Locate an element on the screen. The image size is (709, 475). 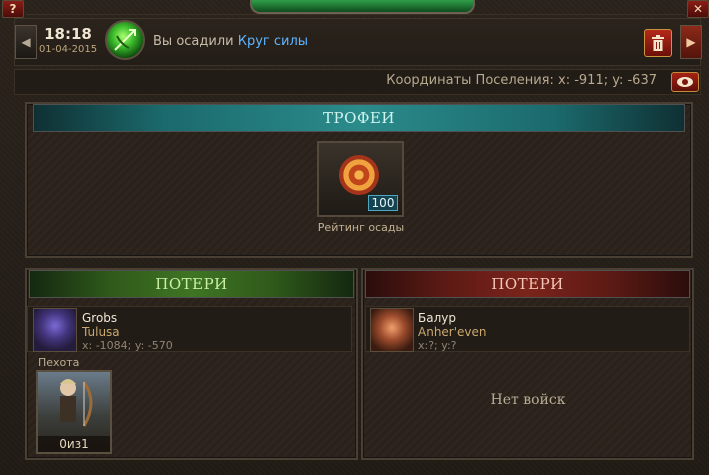
top-ornament is located at coordinates (362, 7).